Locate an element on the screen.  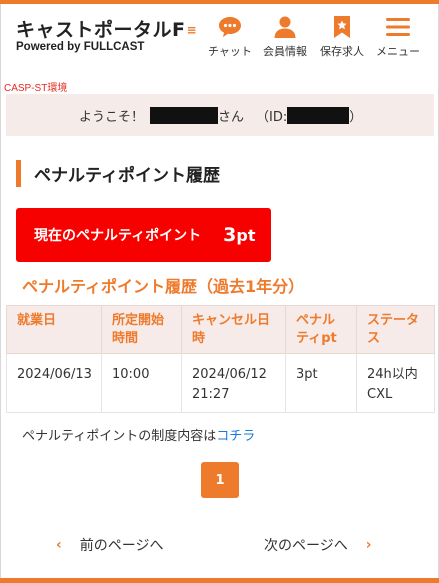
title-accent-bar is located at coordinates (18, 173).